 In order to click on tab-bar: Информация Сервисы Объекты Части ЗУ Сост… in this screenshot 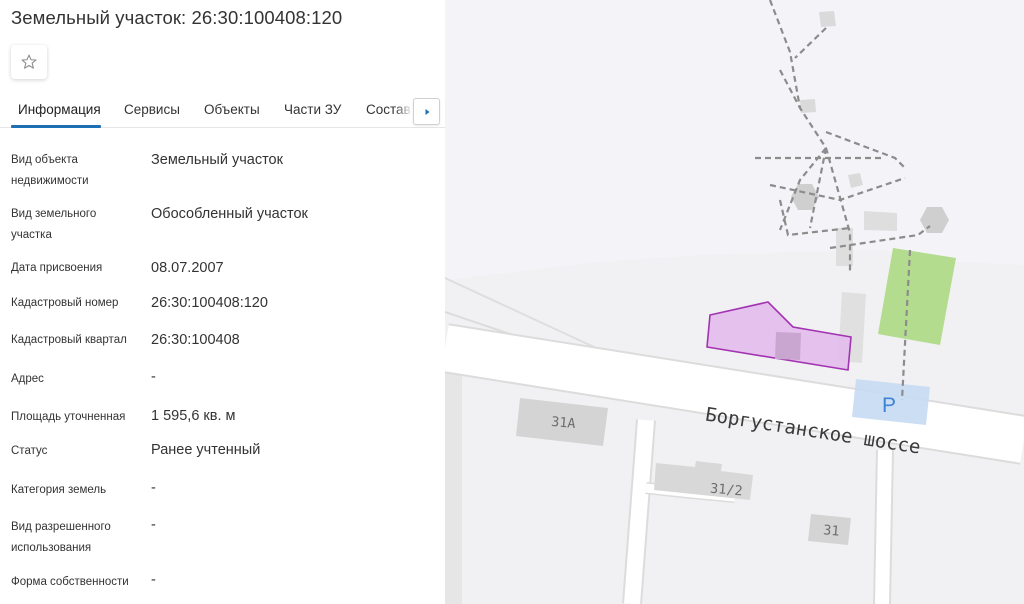, I will do `click(222, 110)`.